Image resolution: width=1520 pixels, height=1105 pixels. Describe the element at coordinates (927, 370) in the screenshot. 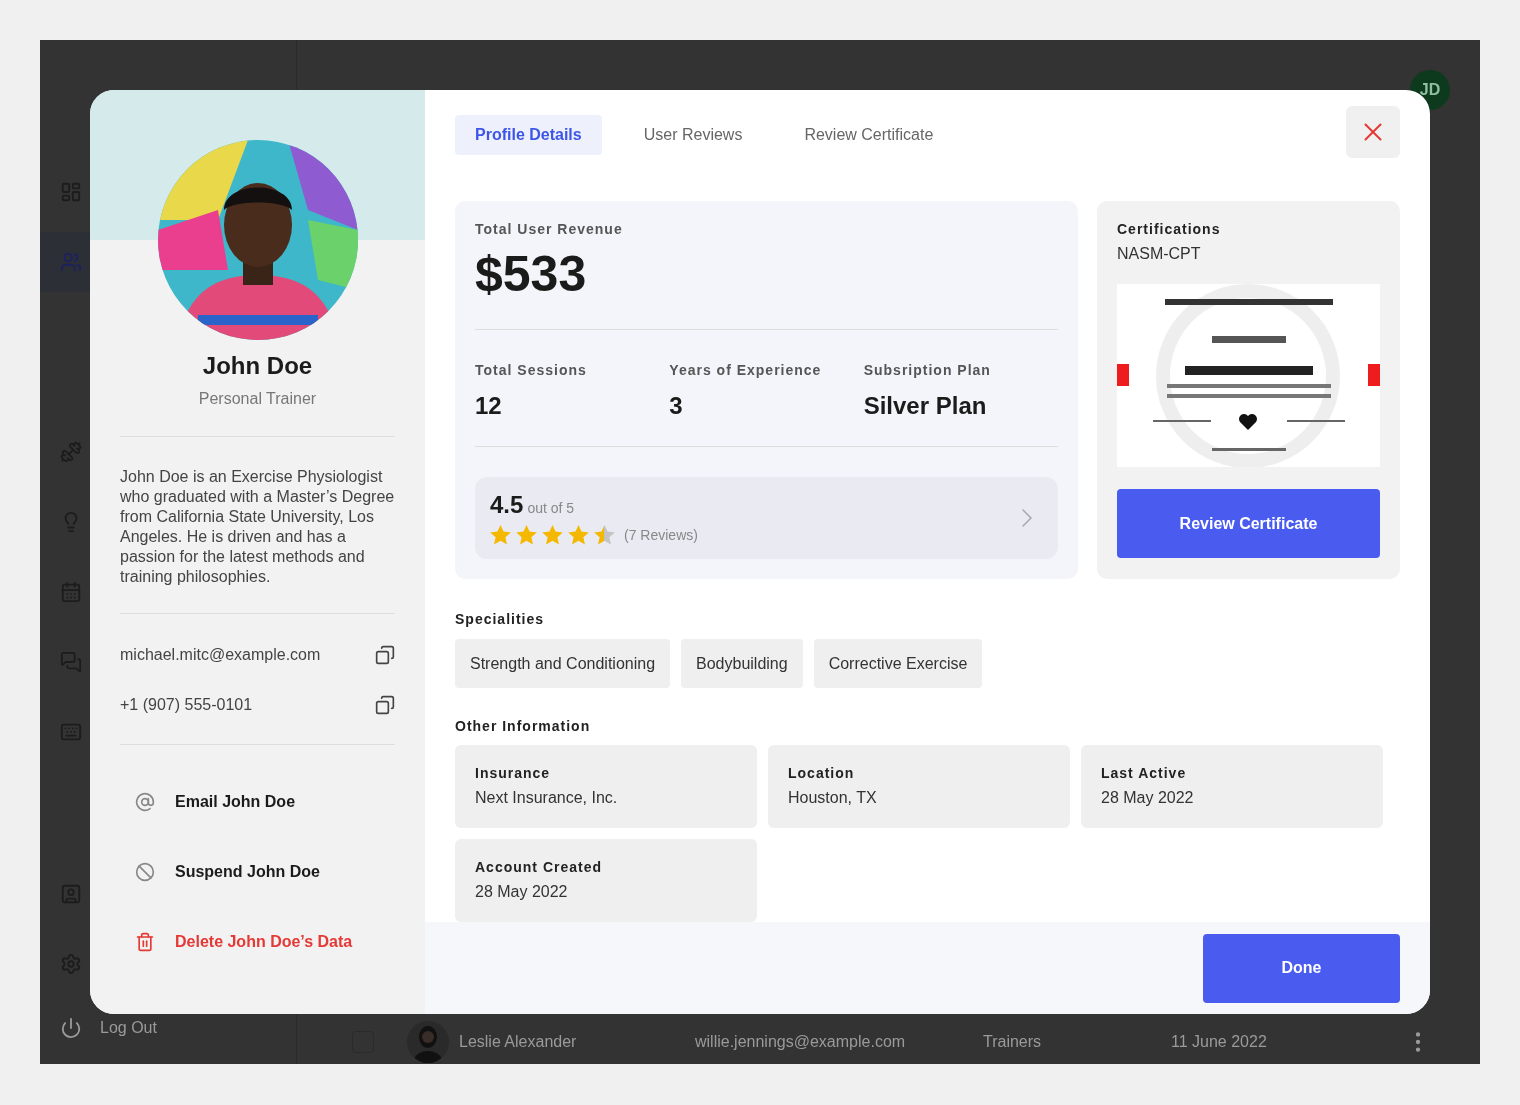

I see `stat-label: Subsription Plan` at that location.